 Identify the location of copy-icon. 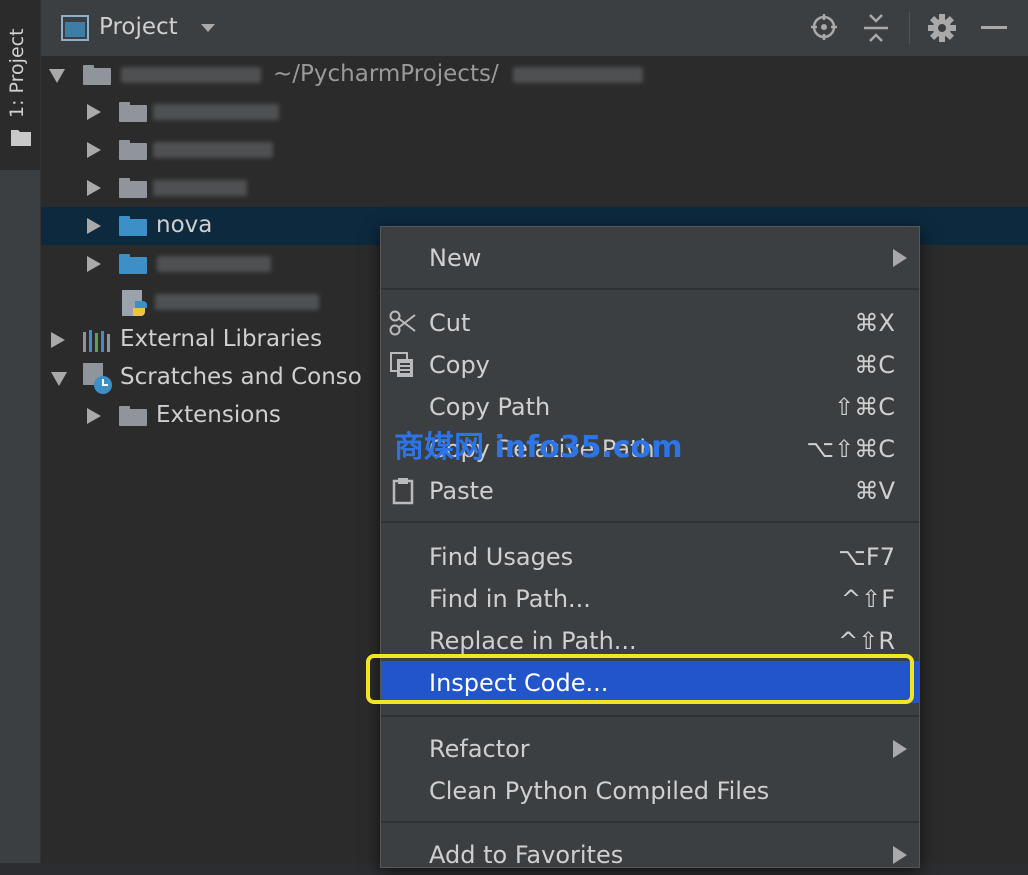
(401, 364).